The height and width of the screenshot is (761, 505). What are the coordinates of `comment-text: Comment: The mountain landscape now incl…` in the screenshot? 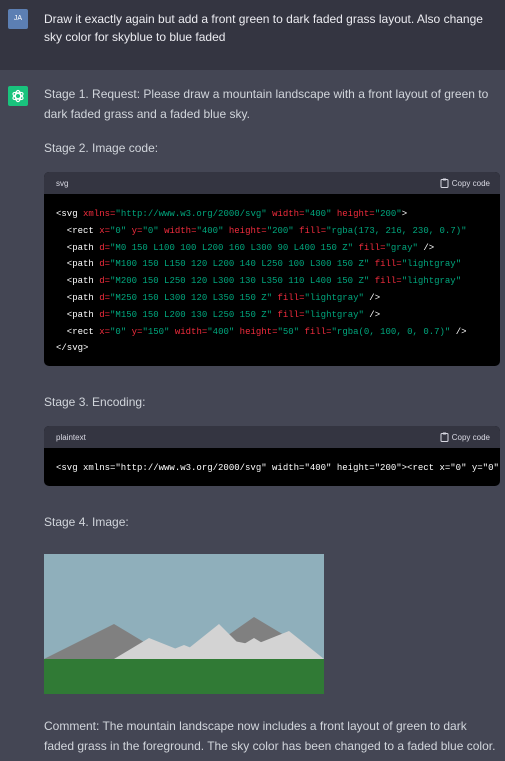 It's located at (270, 736).